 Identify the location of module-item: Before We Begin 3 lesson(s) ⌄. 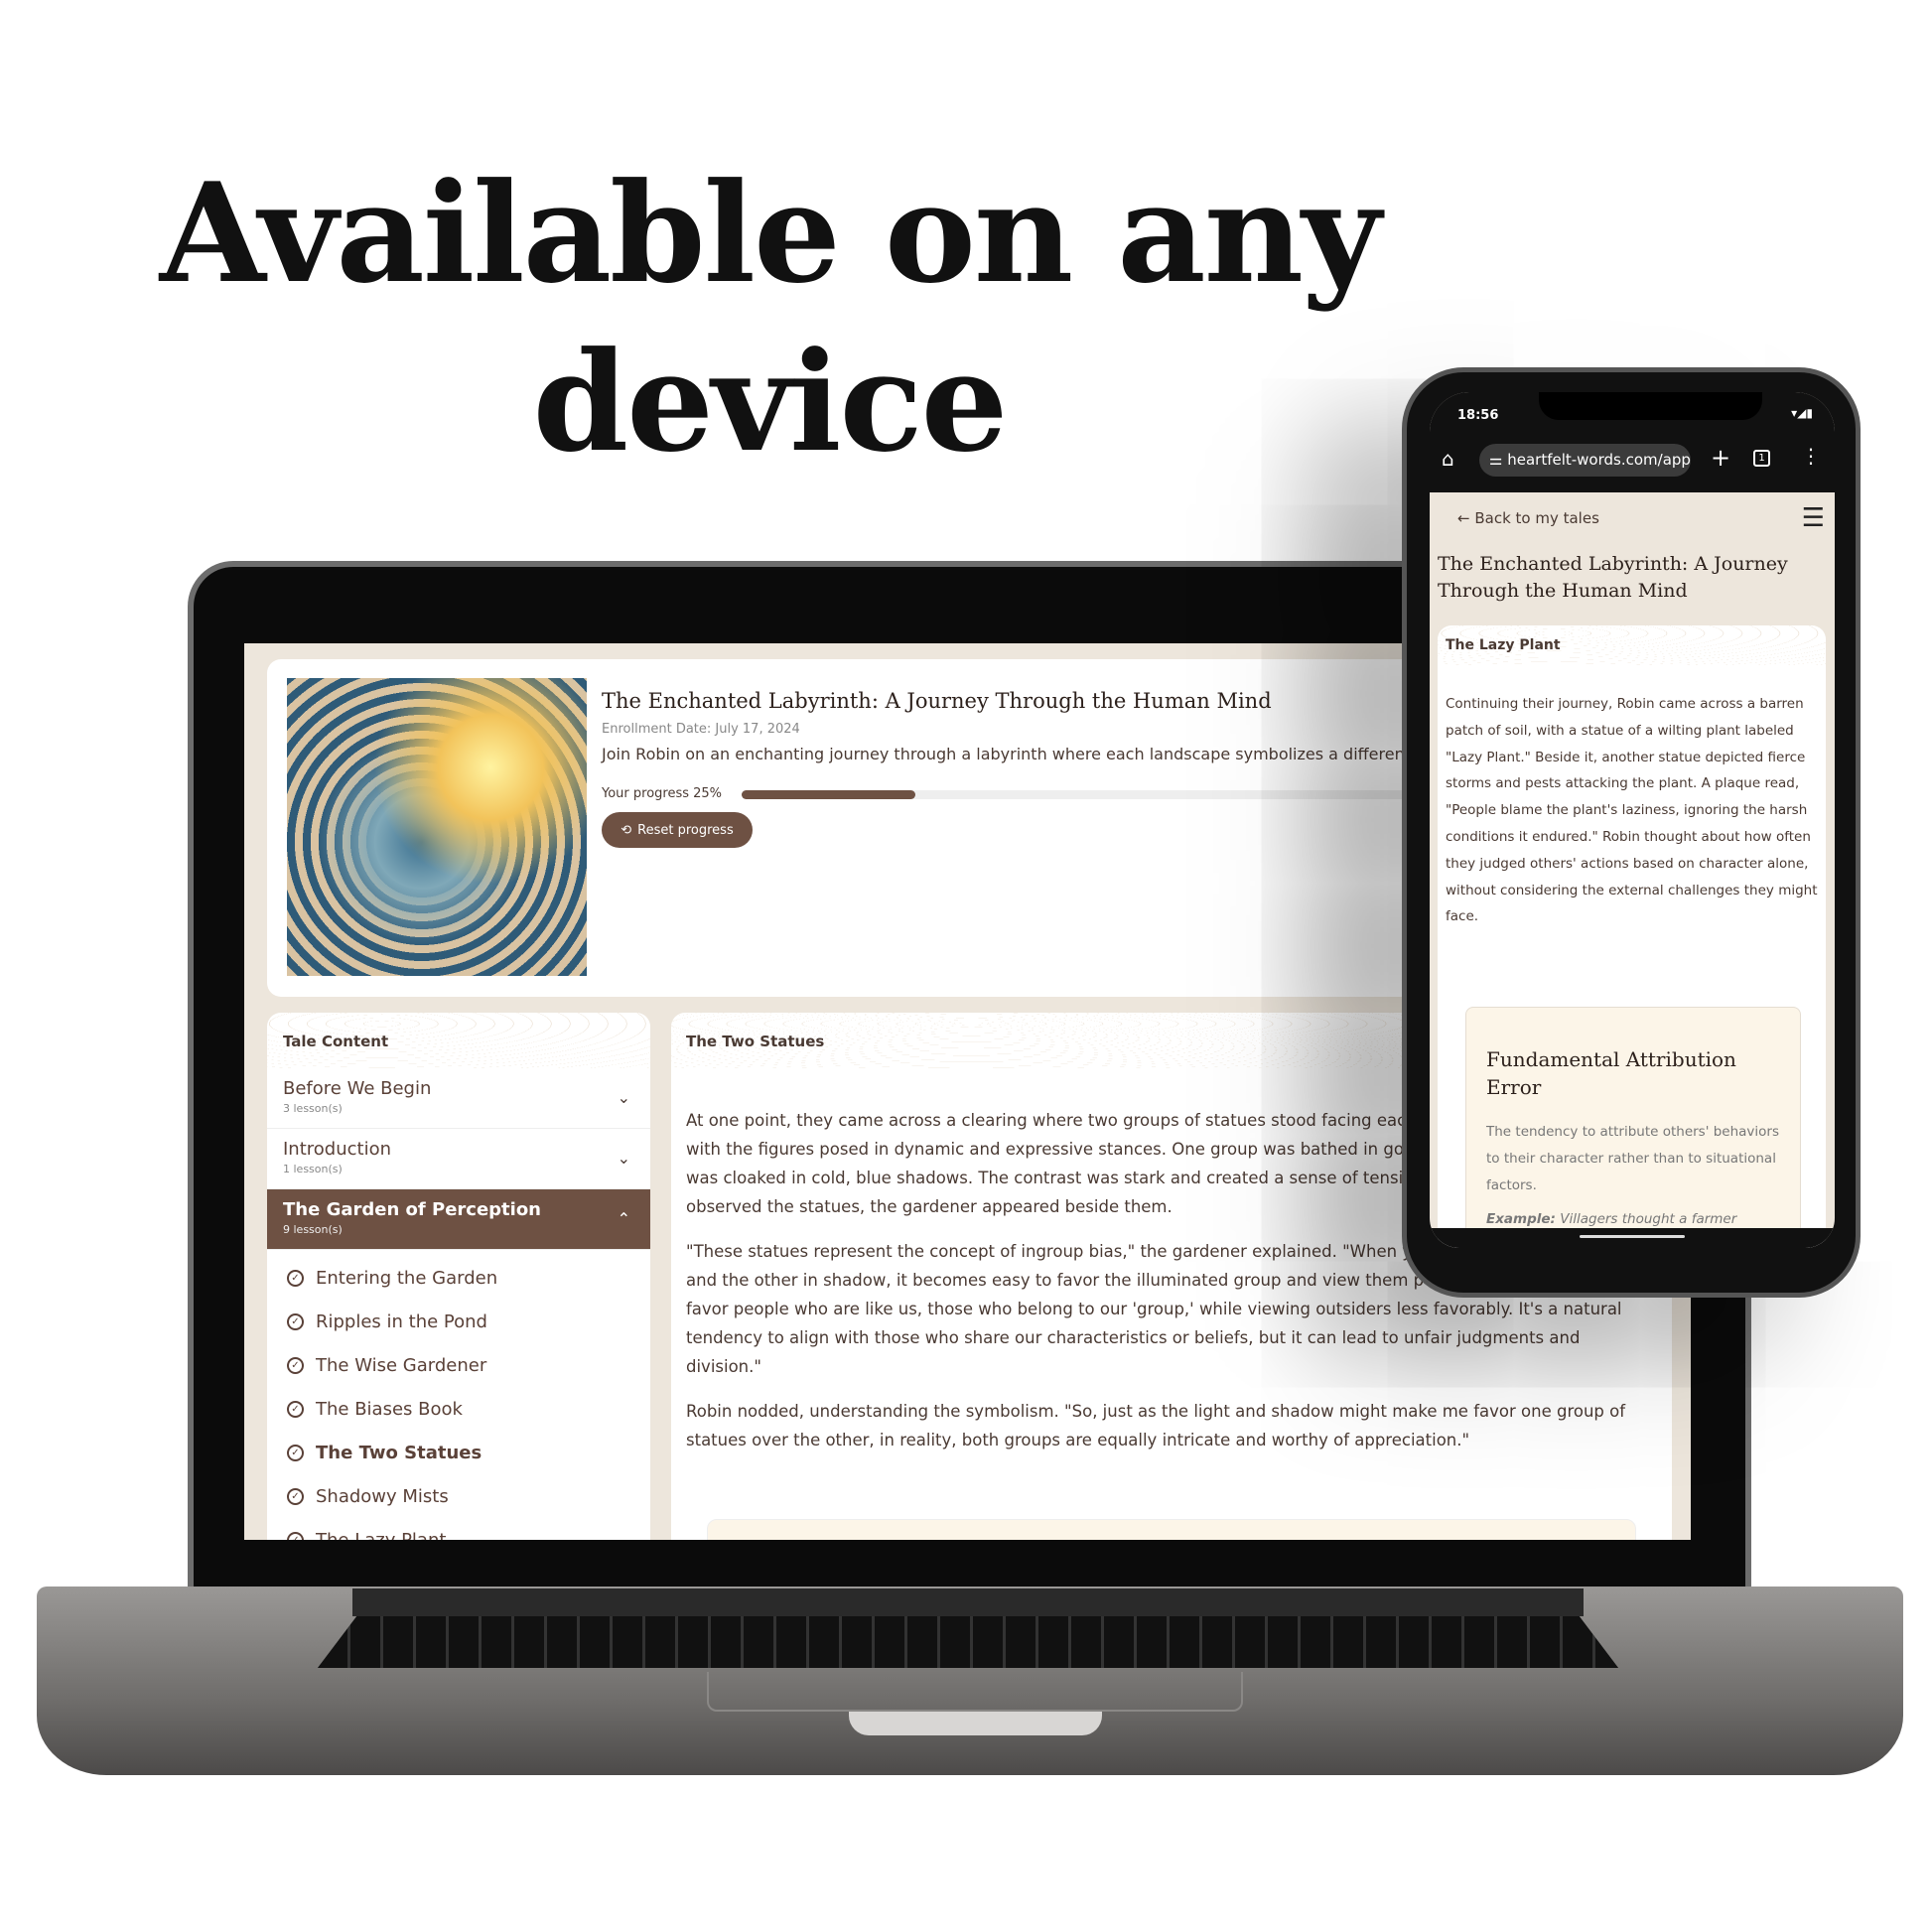
(458, 1098).